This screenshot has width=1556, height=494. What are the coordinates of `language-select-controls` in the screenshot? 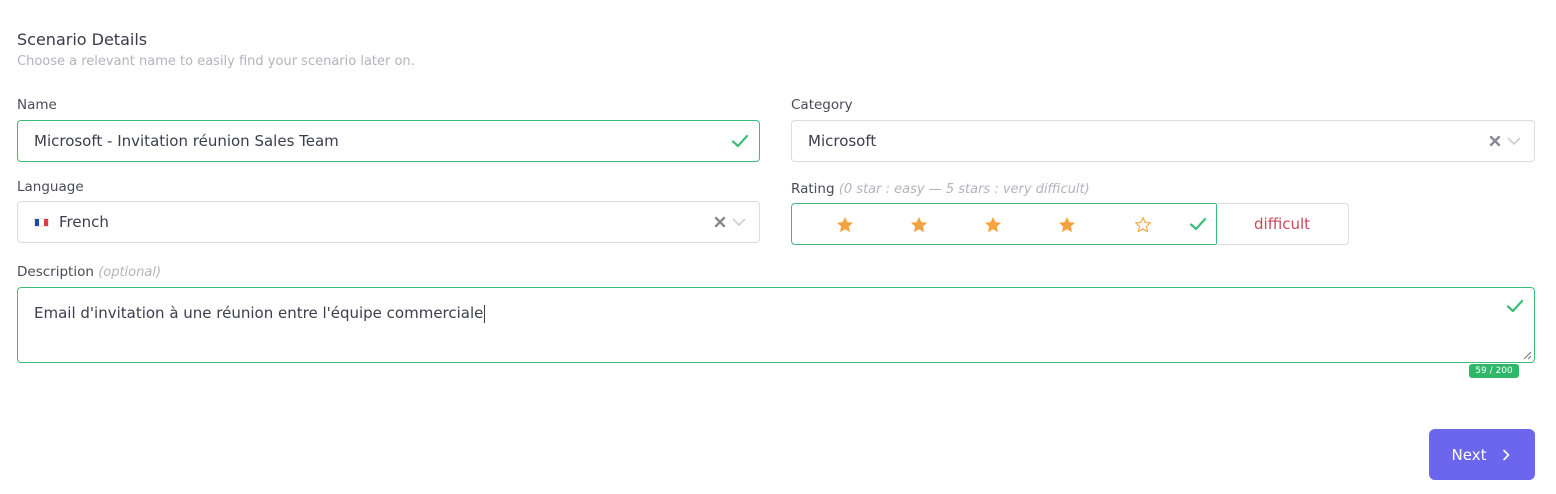 It's located at (730, 222).